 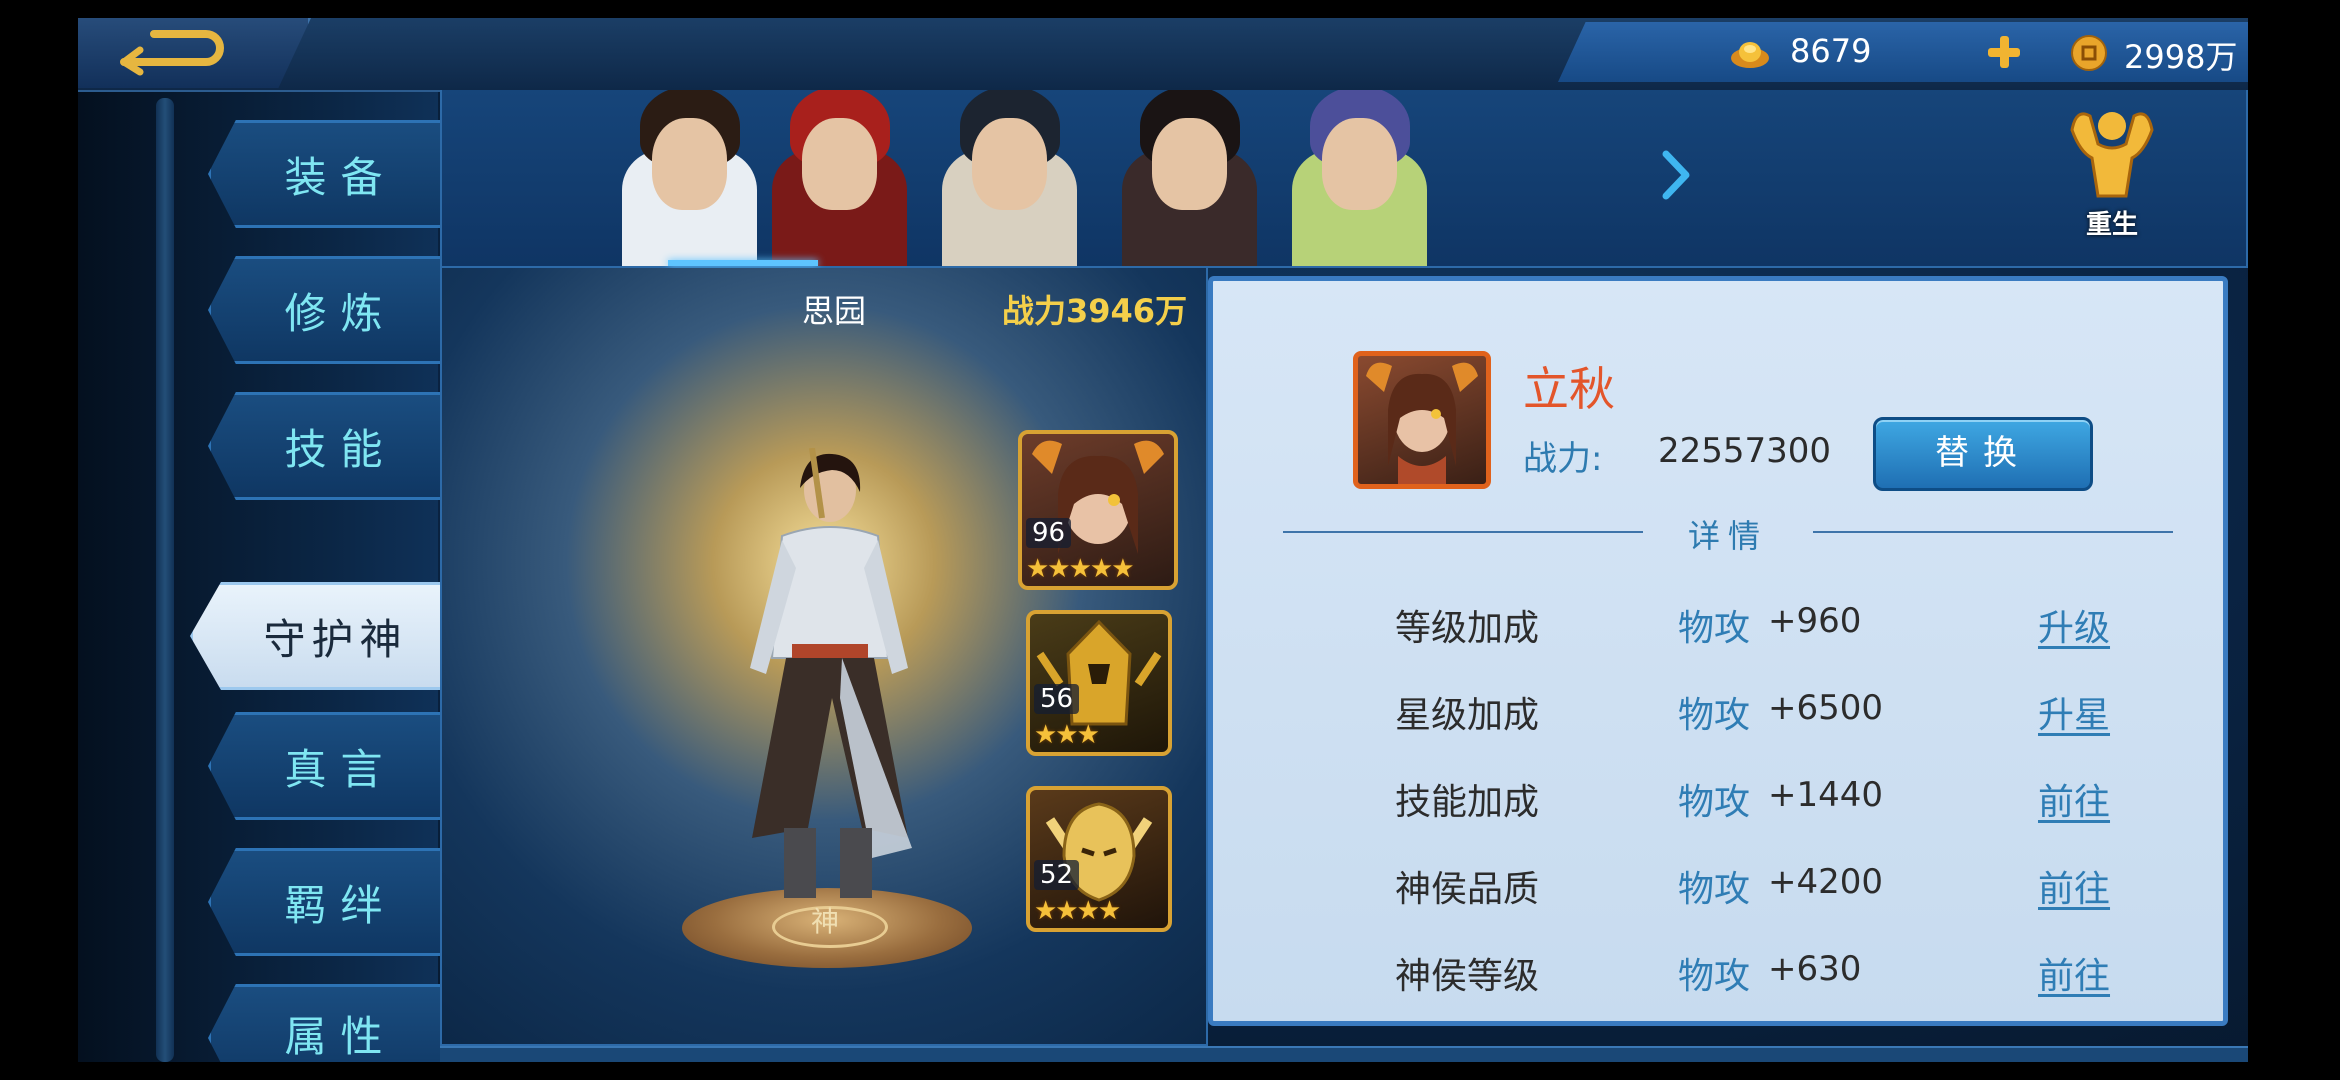 I want to click on menu-label: 真言, so click(x=340, y=769).